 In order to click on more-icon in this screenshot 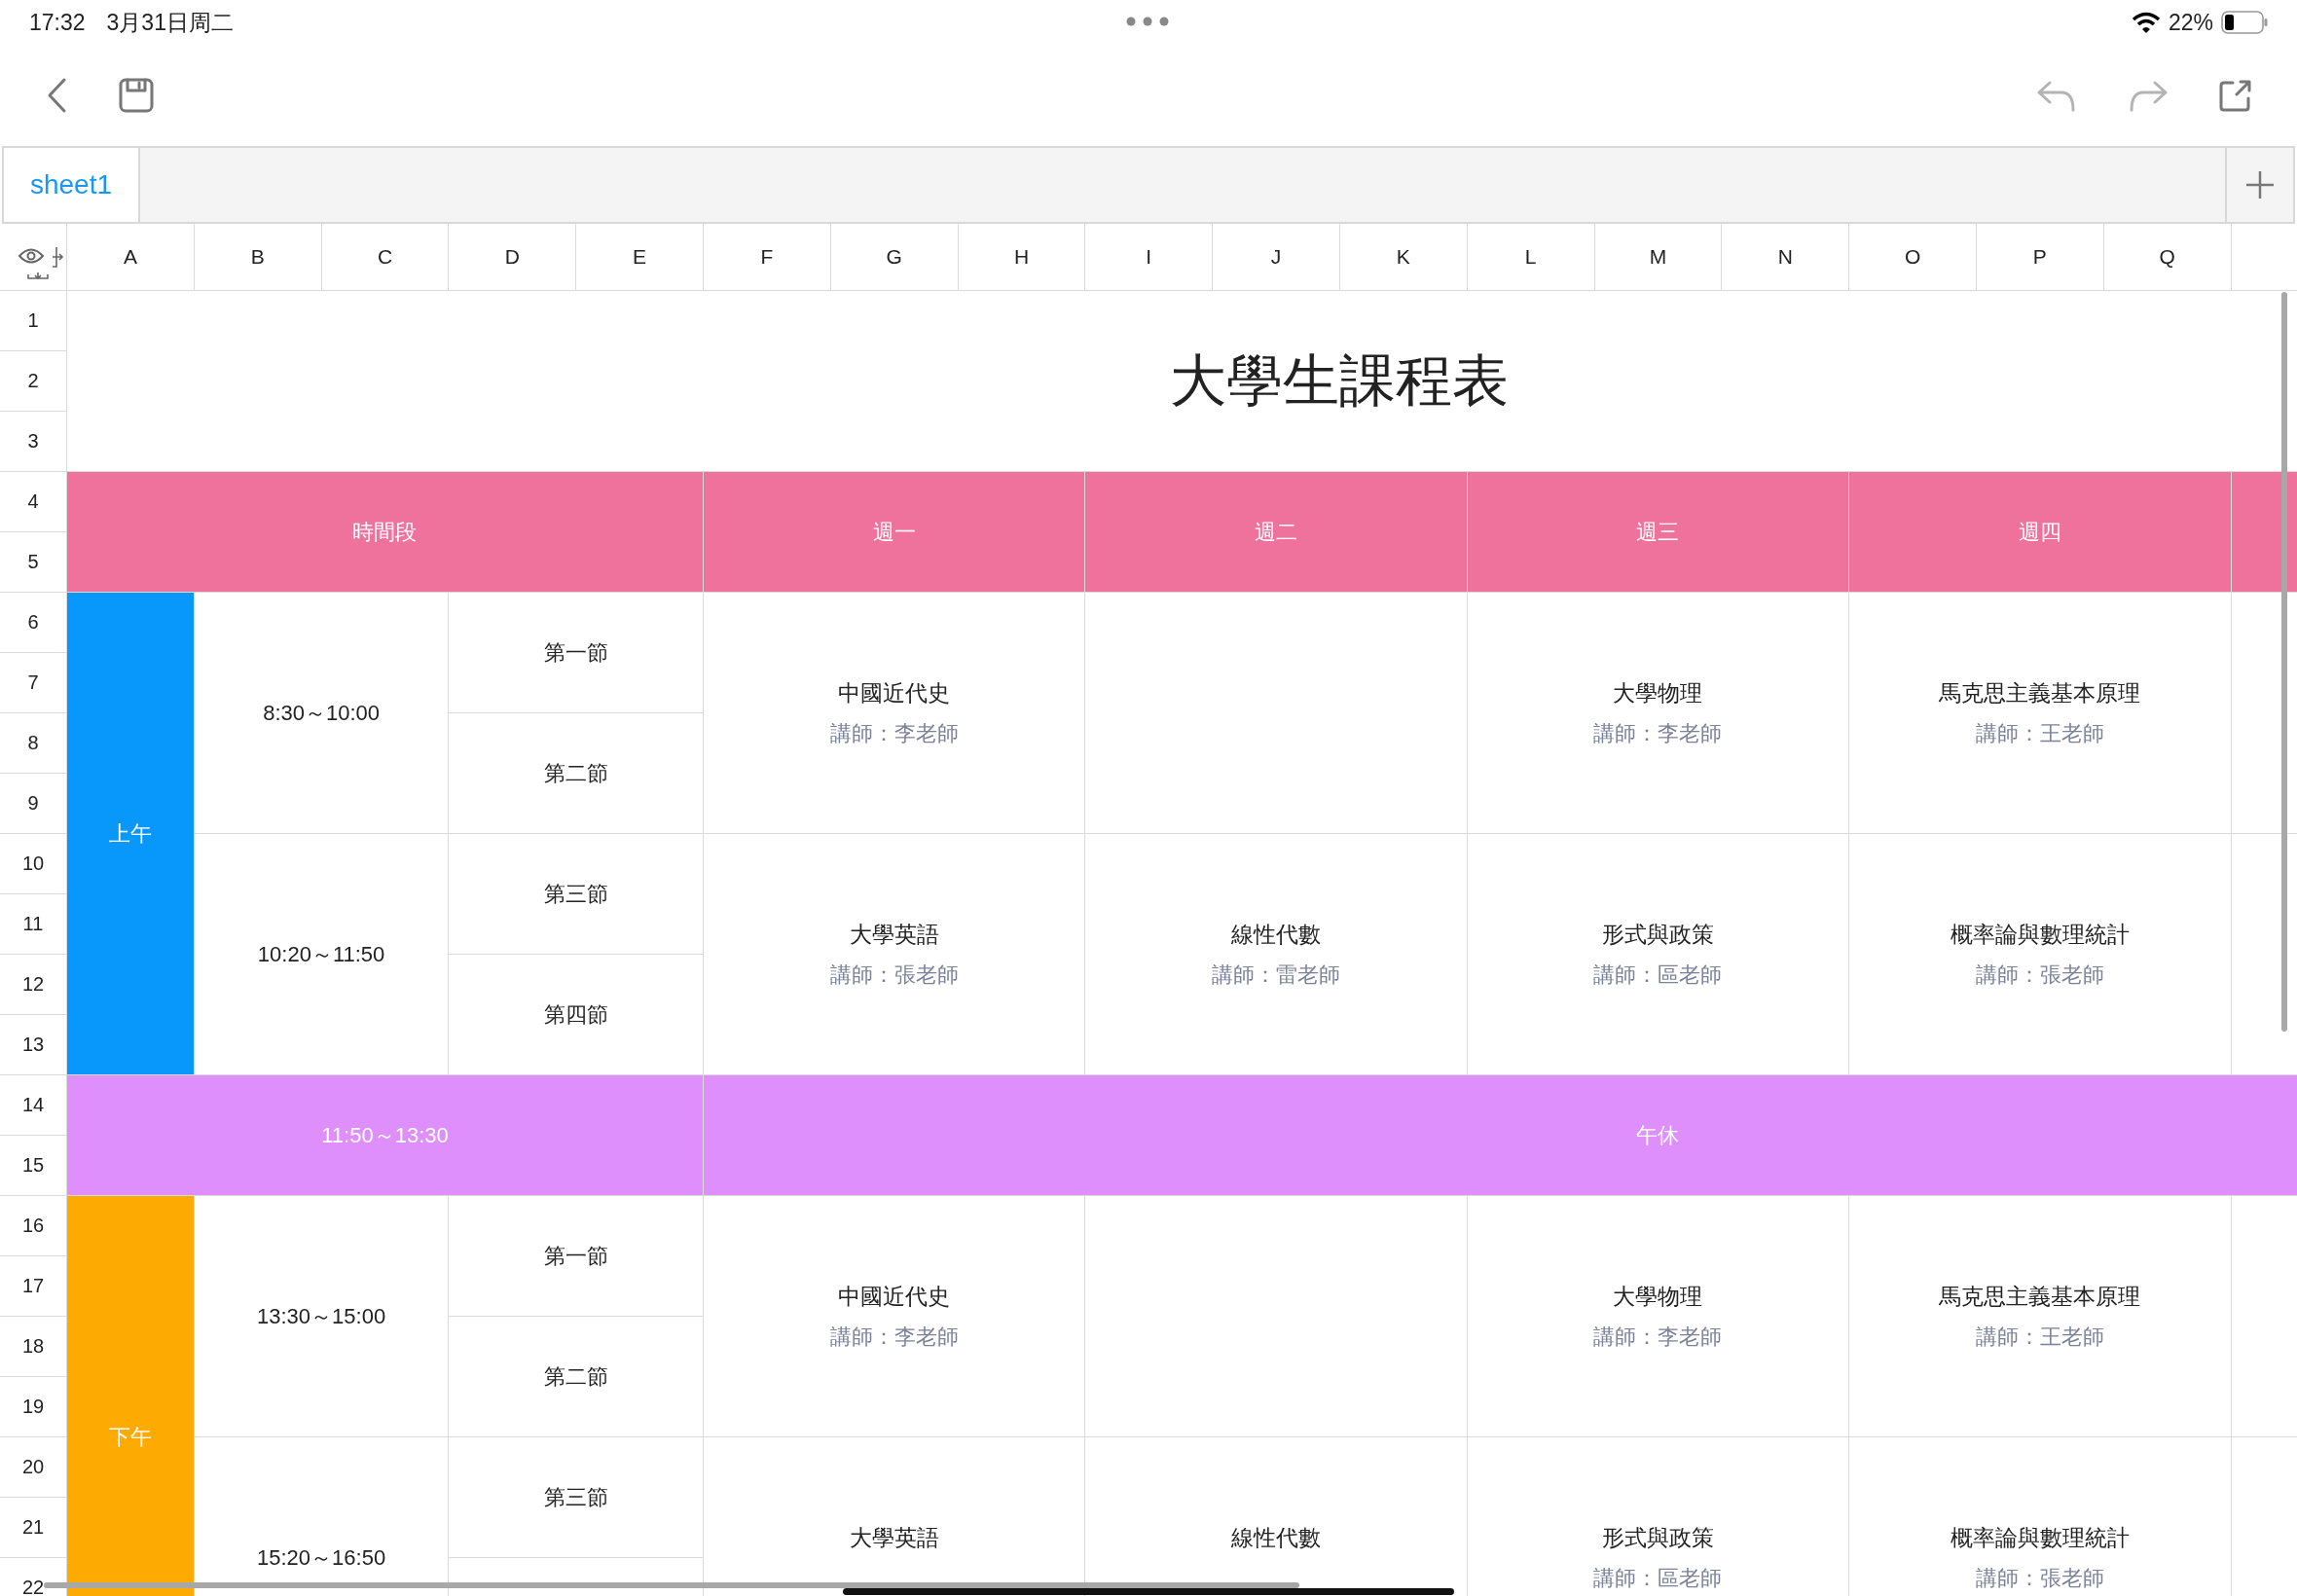, I will do `click(1147, 21)`.